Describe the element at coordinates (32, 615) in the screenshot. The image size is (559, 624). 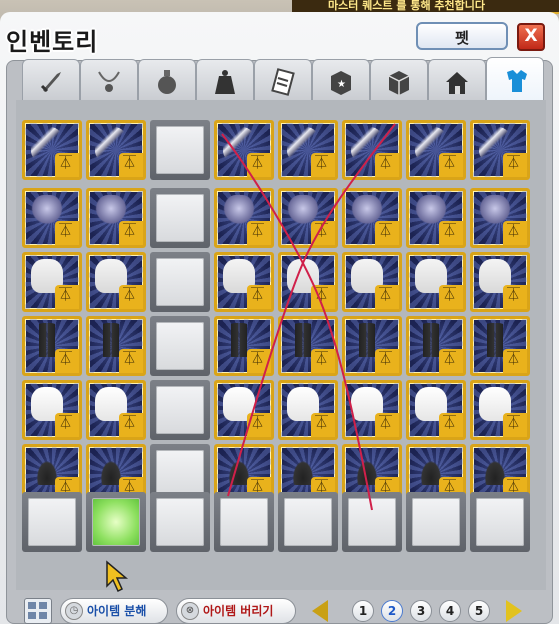
I see `grid-square-icon` at that location.